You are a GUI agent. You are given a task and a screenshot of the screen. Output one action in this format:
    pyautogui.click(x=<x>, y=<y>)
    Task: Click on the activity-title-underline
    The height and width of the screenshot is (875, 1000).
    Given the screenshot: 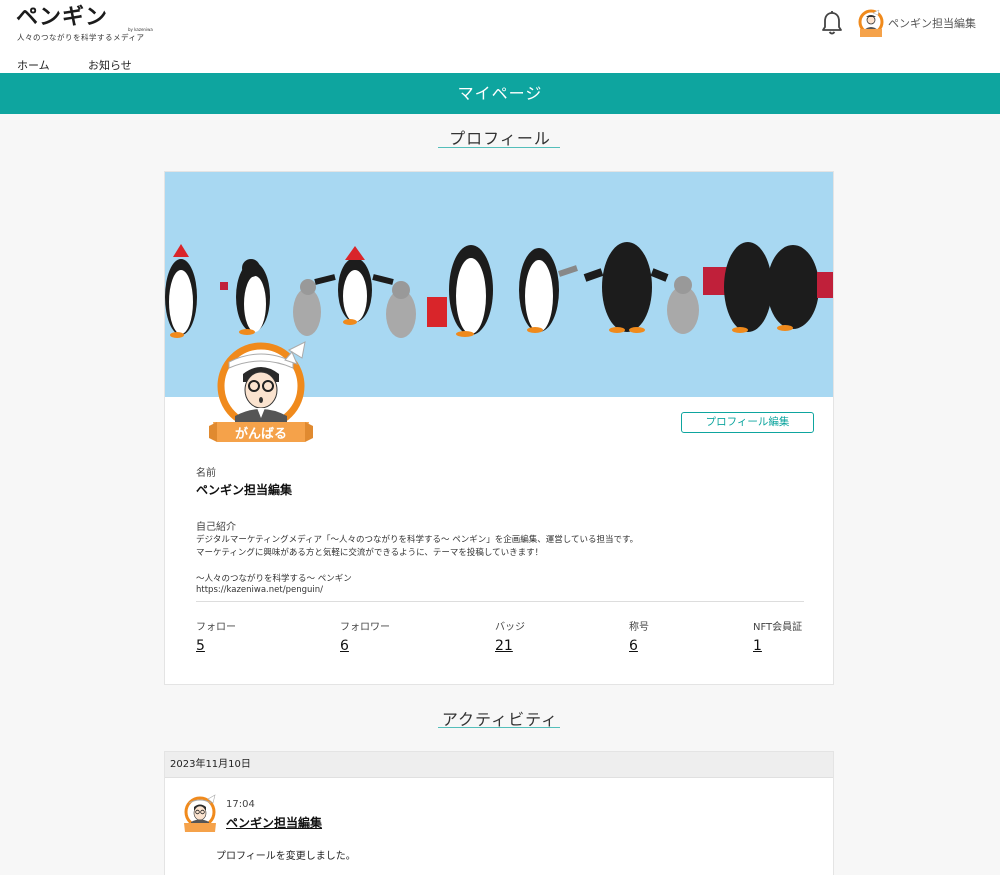 What is the action you would take?
    pyautogui.click(x=499, y=727)
    